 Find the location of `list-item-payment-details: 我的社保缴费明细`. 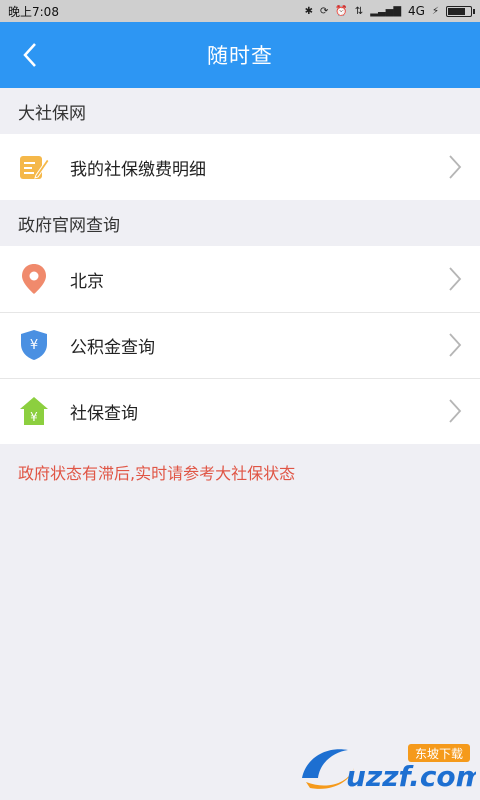

list-item-payment-details: 我的社保缴费明细 is located at coordinates (240, 167).